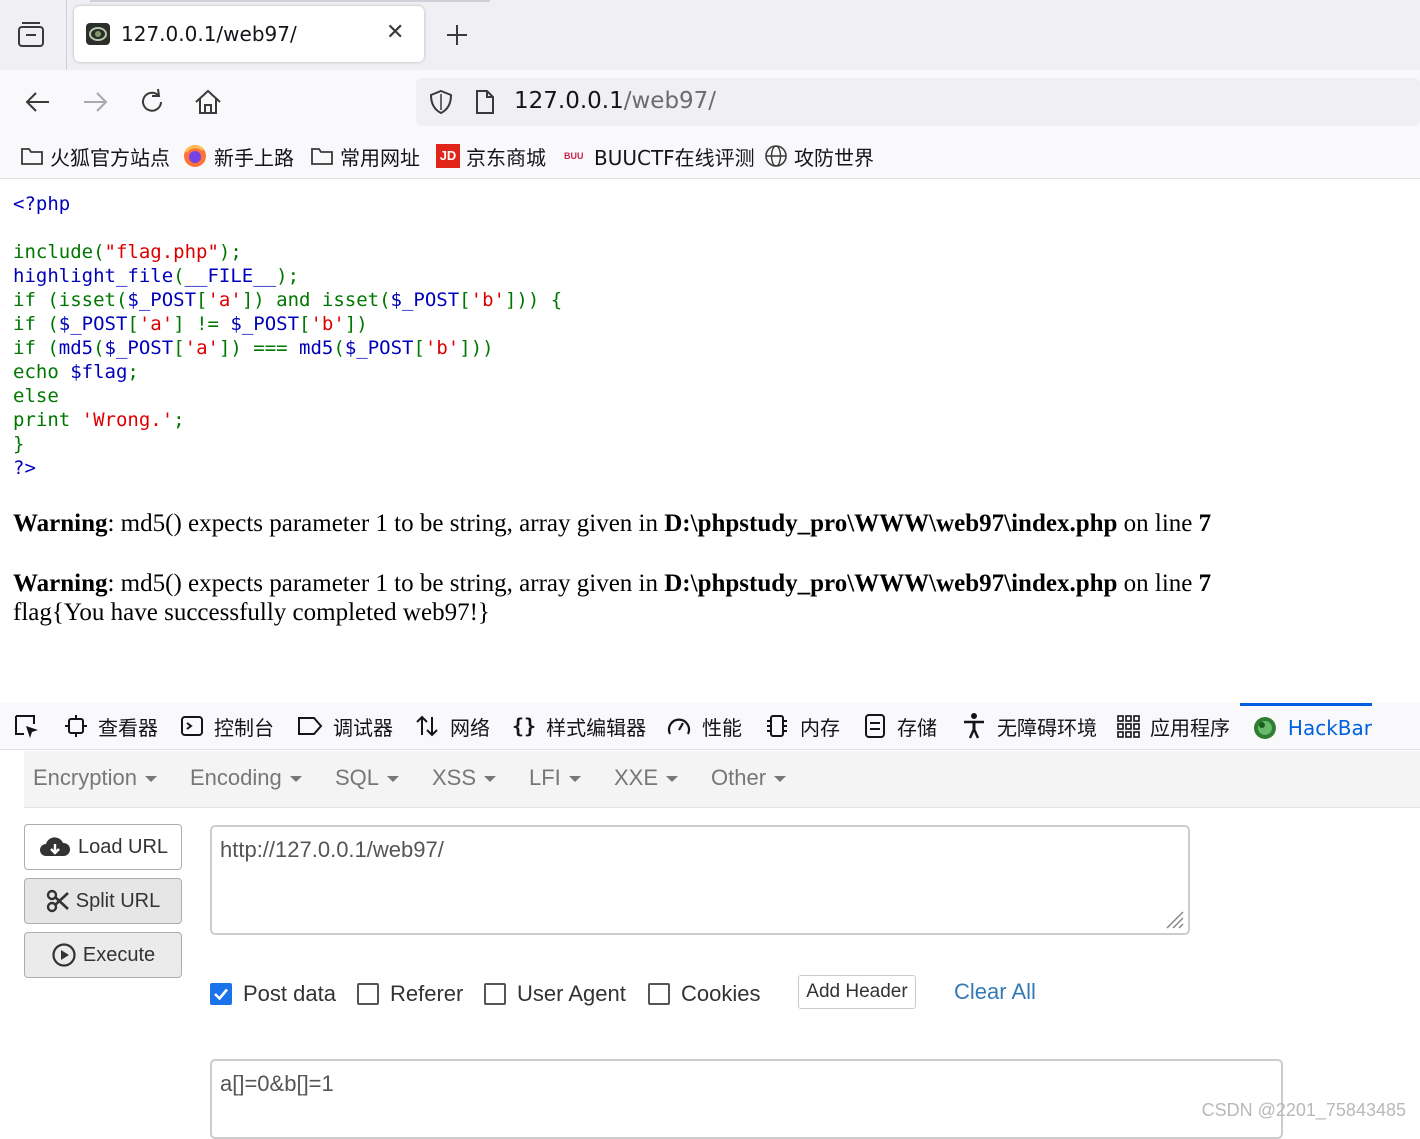  I want to click on code-token: 'a', so click(201, 348).